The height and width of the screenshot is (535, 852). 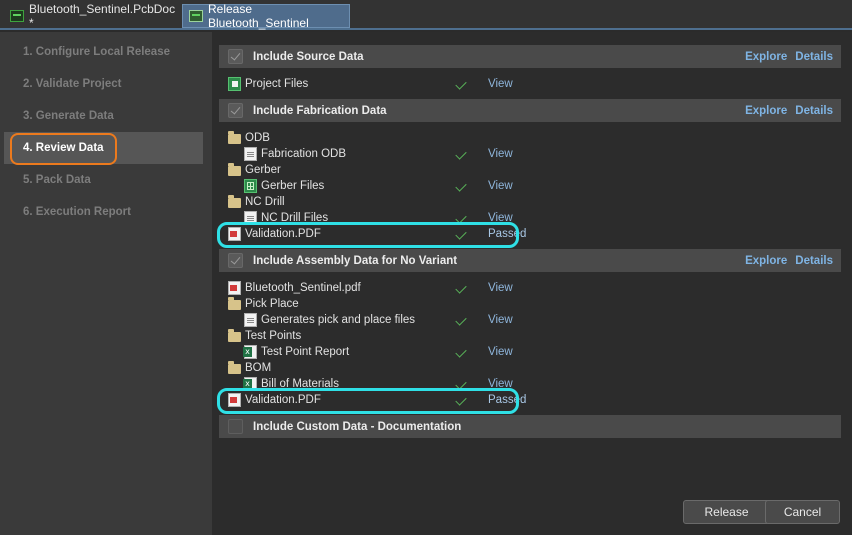 I want to click on folder-test-points: Test Points, so click(x=378, y=336).